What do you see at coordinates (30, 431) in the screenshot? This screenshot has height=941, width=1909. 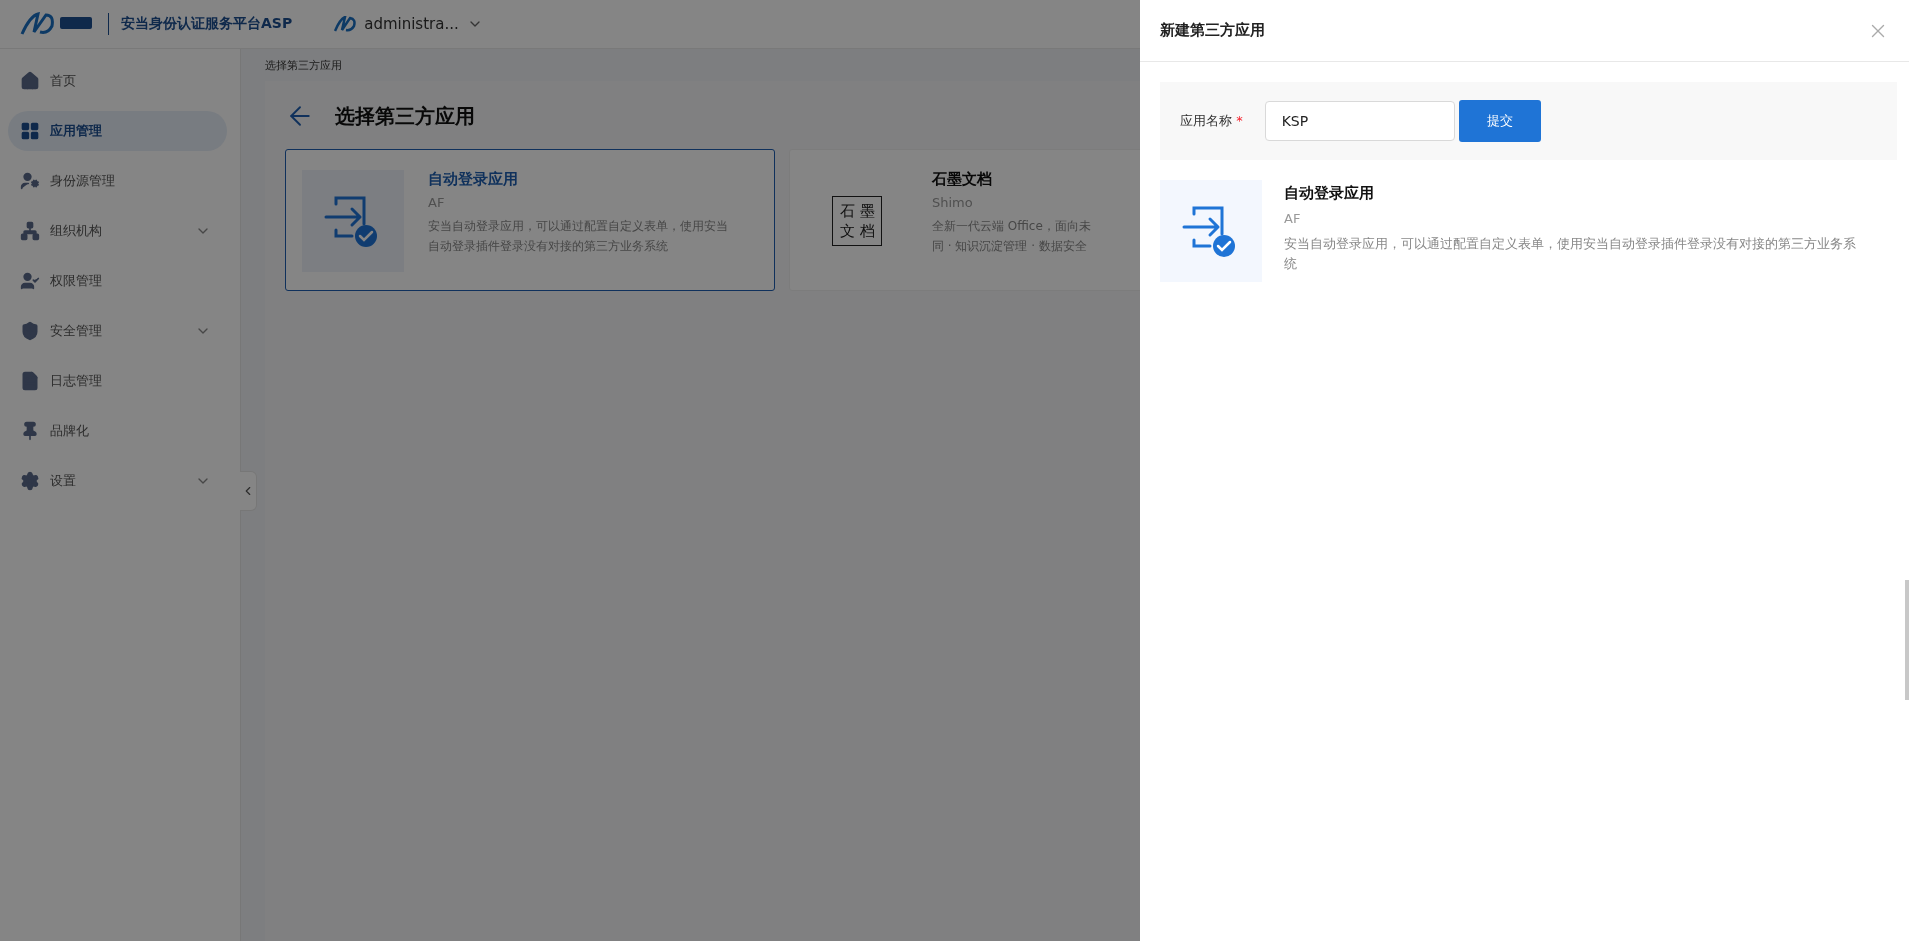 I see `brand-icon` at bounding box center [30, 431].